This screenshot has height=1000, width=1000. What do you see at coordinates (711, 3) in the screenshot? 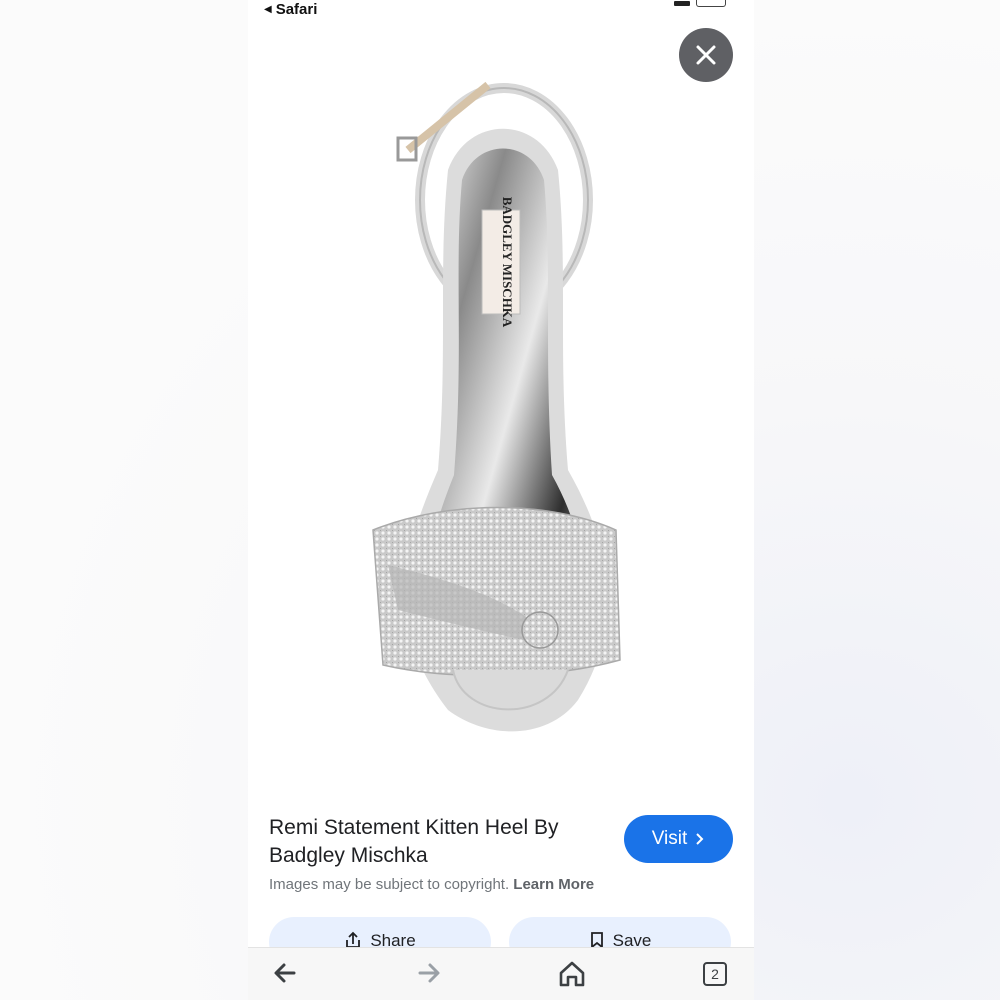
I see `battery-icon` at bounding box center [711, 3].